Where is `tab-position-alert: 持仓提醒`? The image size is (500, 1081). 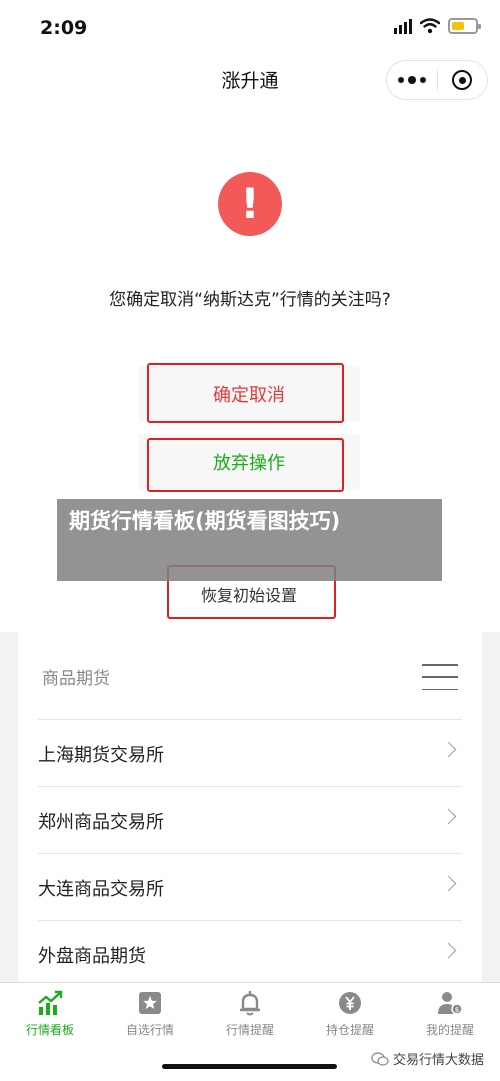
tab-position-alert: 持仓提醒 is located at coordinates (350, 1013).